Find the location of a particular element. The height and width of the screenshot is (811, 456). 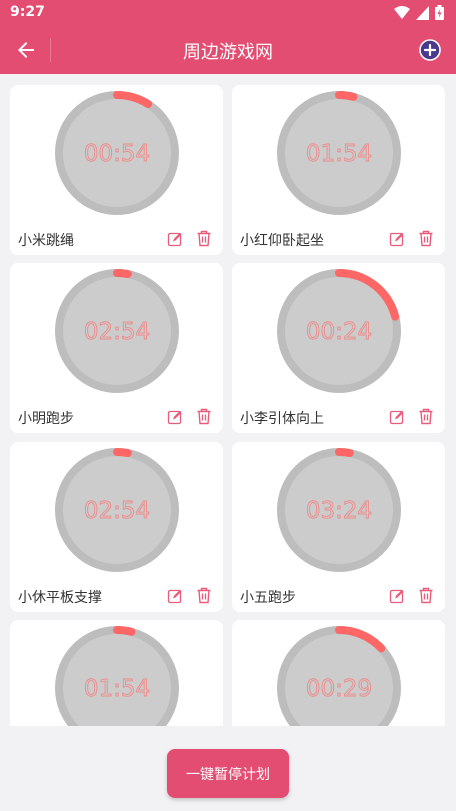

wifi-icon is located at coordinates (402, 12).